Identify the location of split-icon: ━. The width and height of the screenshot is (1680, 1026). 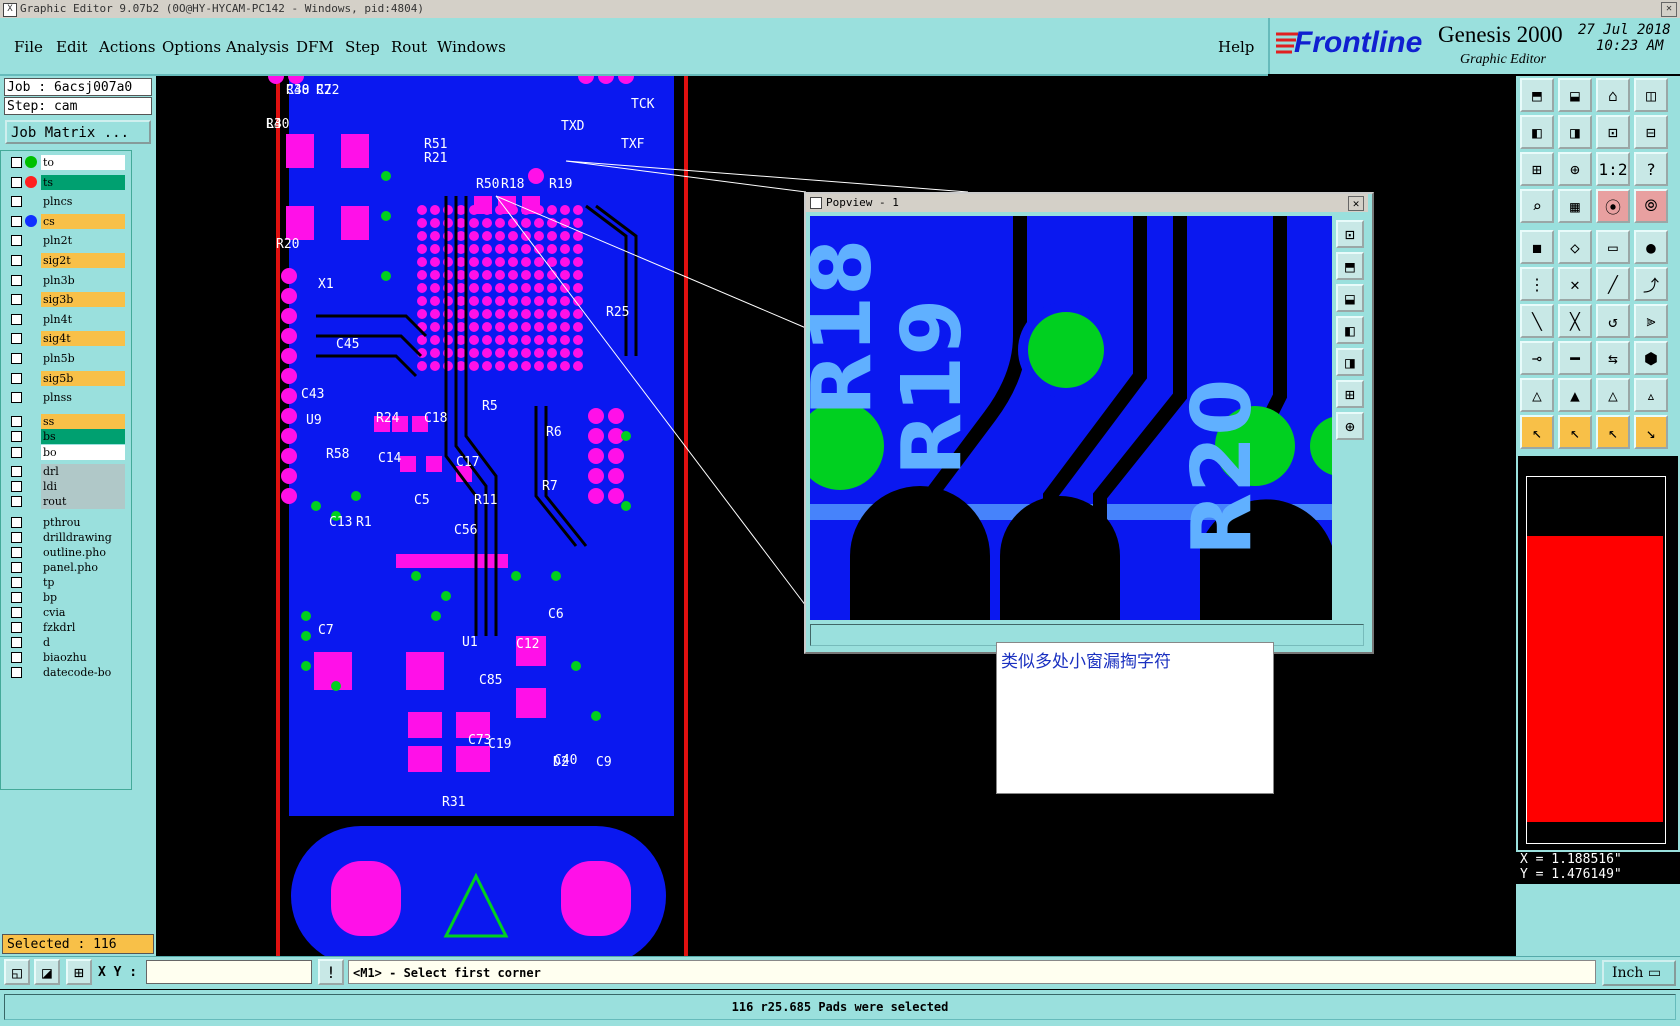
(1575, 358).